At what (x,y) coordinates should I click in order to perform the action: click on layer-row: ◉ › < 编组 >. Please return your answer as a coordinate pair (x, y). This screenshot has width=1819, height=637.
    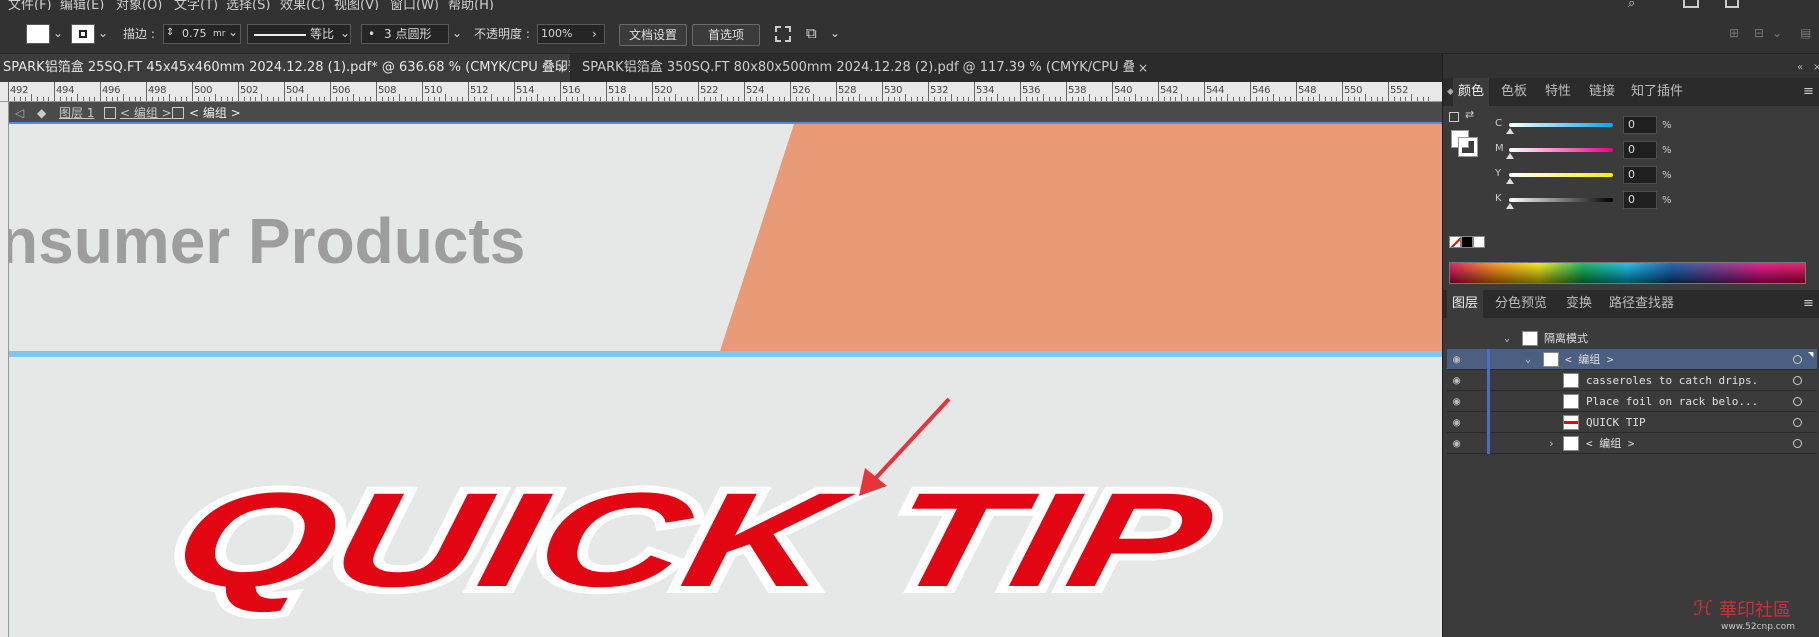
    Looking at the image, I should click on (1632, 443).